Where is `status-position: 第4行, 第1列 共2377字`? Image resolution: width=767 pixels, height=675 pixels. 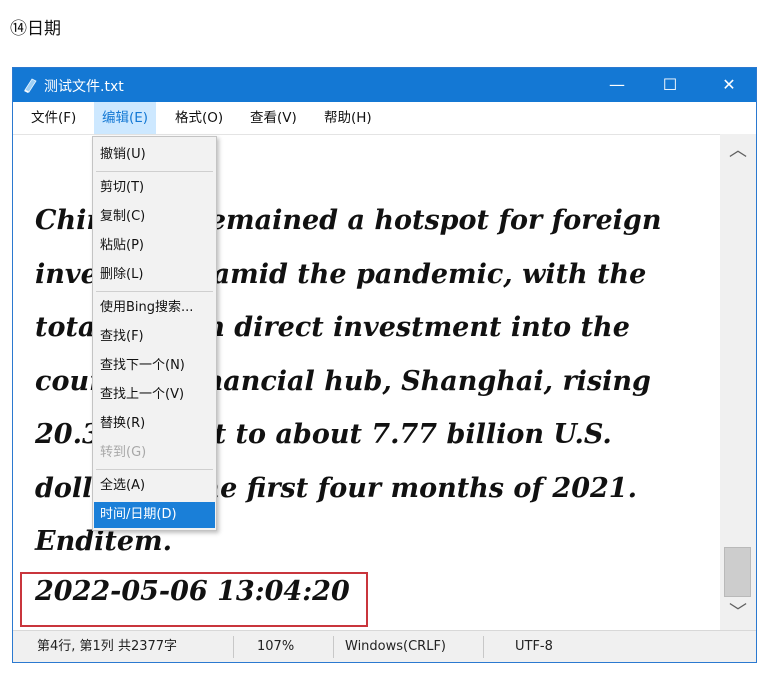 status-position: 第4行, 第1列 共2377字 is located at coordinates (107, 646).